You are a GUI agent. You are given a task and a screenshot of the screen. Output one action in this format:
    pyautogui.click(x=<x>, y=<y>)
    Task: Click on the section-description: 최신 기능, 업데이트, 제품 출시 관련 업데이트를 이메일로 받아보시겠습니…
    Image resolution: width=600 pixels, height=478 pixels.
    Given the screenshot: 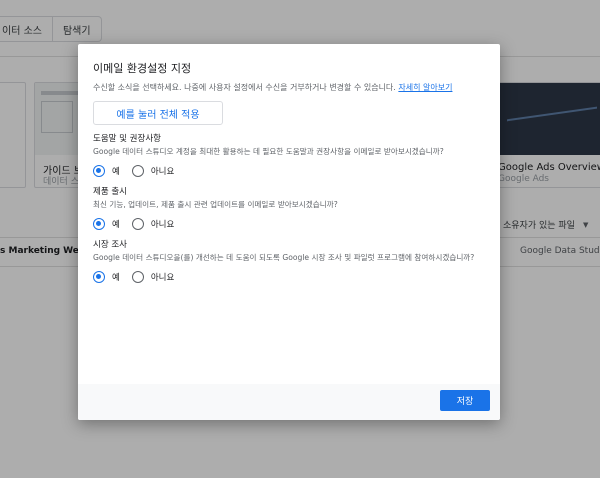 What is the action you would take?
    pyautogui.click(x=215, y=204)
    